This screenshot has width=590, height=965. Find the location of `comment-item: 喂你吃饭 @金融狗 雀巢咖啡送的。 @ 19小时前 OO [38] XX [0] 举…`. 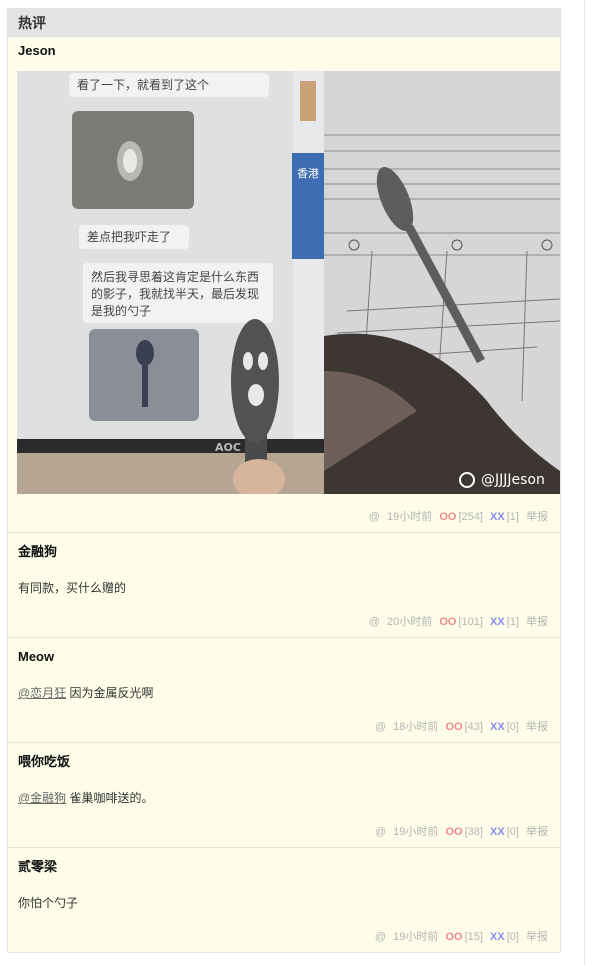

comment-item: 喂你吃饭 @金融狗 雀巢咖啡送的。 @ 19小时前 OO [38] XX [0] 举… is located at coordinates (284, 795).